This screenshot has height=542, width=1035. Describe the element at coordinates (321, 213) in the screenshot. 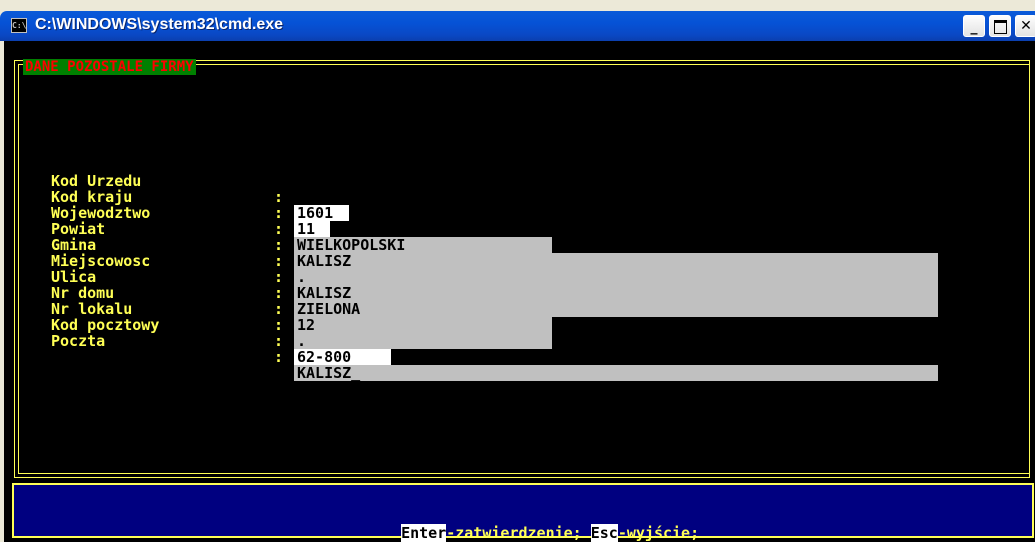

I see `kod-urzedu-input: 1601` at that location.